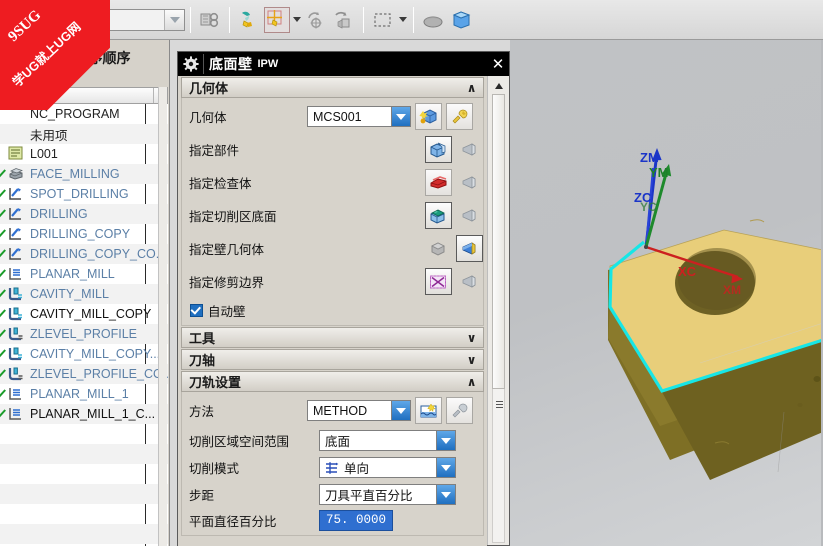 Image resolution: width=823 pixels, height=546 pixels. I want to click on assembly-scope-combo: 整个装配, so click(99, 19).